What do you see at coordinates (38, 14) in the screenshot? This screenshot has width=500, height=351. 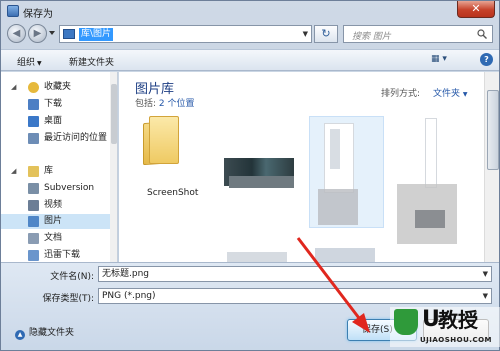 I see `window-title: 保存为` at bounding box center [38, 14].